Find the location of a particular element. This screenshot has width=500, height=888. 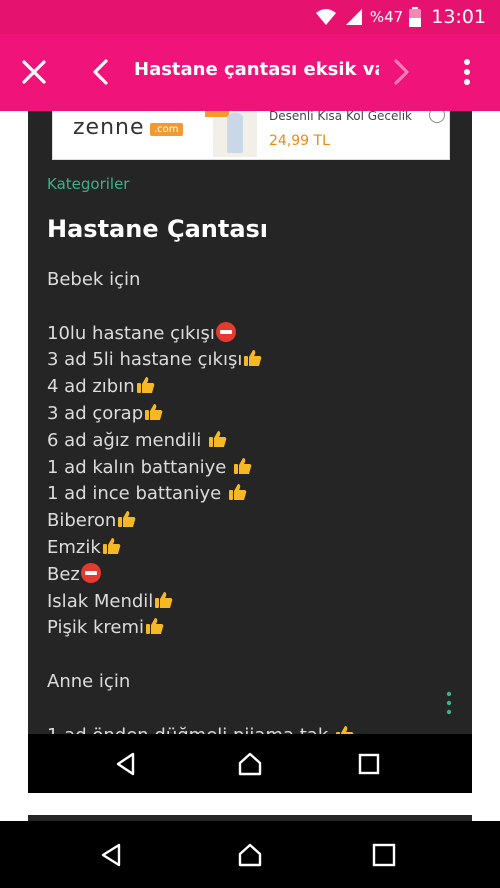

home-icon is located at coordinates (250, 855).